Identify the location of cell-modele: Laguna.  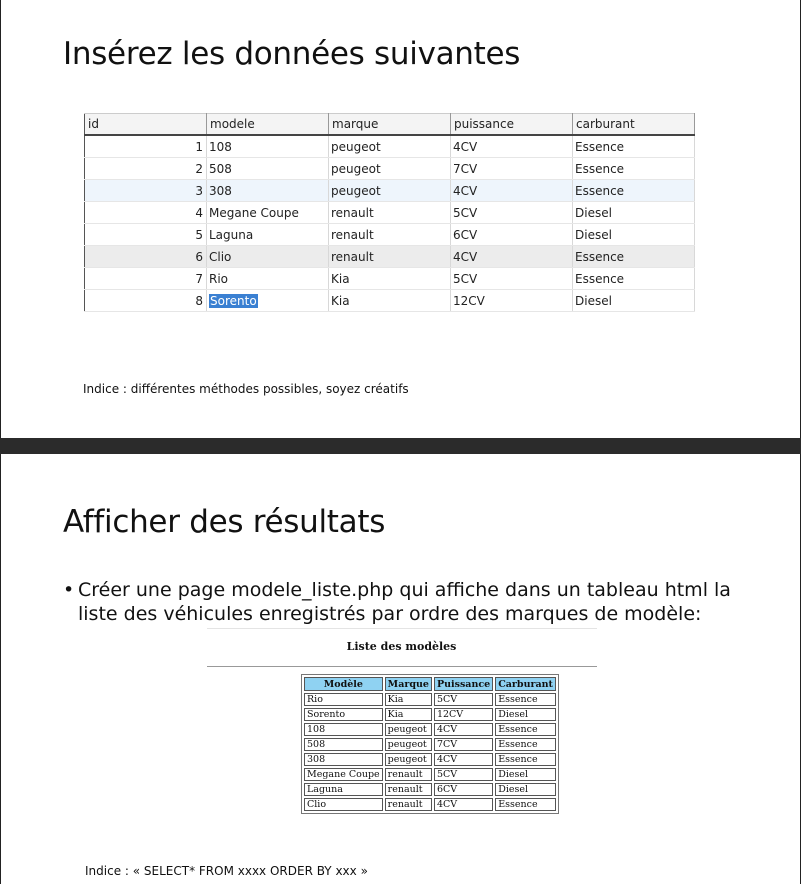
(267, 234).